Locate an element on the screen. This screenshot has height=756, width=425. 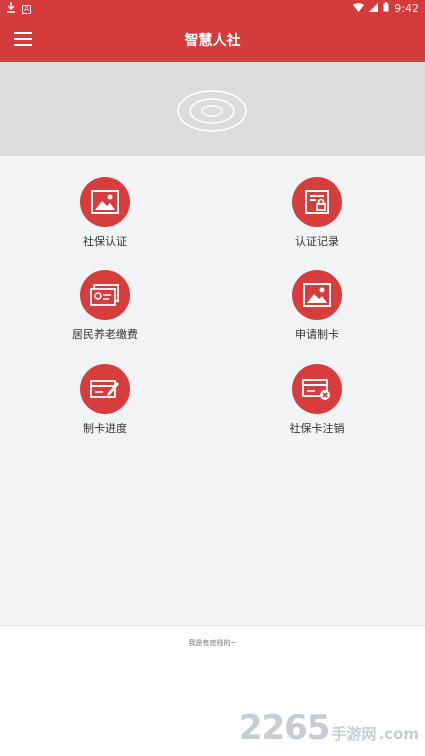
watermark: 2265 手游网 .com is located at coordinates (329, 728).